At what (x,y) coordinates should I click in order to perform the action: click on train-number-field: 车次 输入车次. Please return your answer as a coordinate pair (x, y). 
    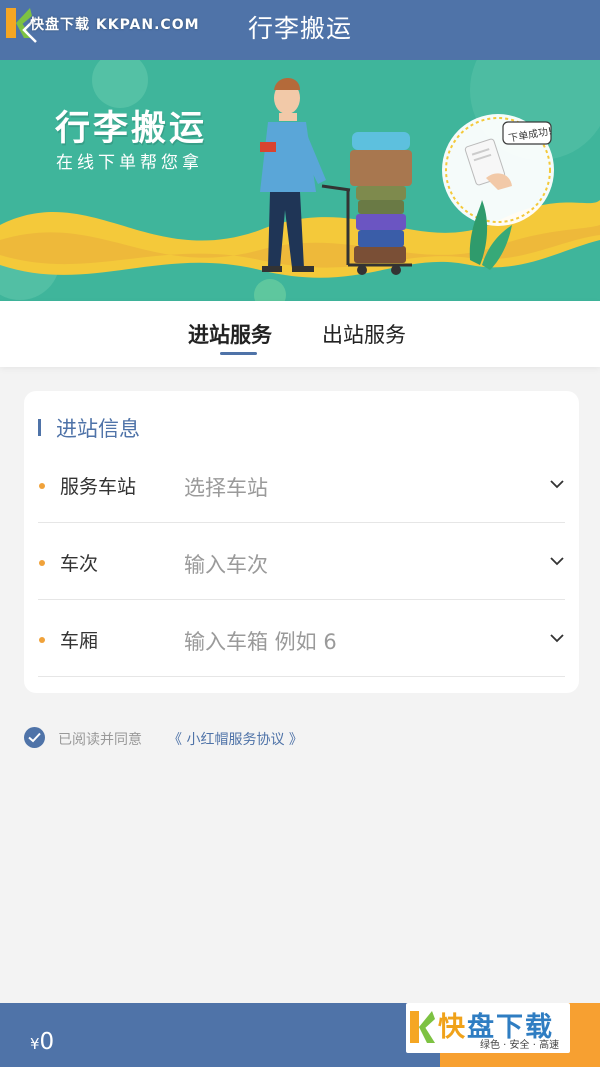
    Looking at the image, I should click on (301, 561).